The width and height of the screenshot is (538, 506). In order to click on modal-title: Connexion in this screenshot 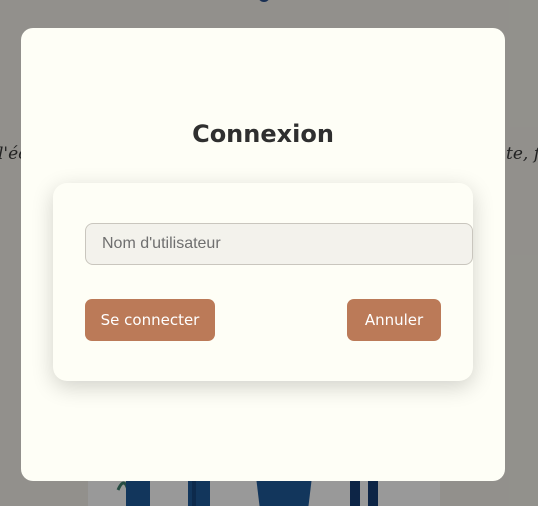, I will do `click(263, 134)`.